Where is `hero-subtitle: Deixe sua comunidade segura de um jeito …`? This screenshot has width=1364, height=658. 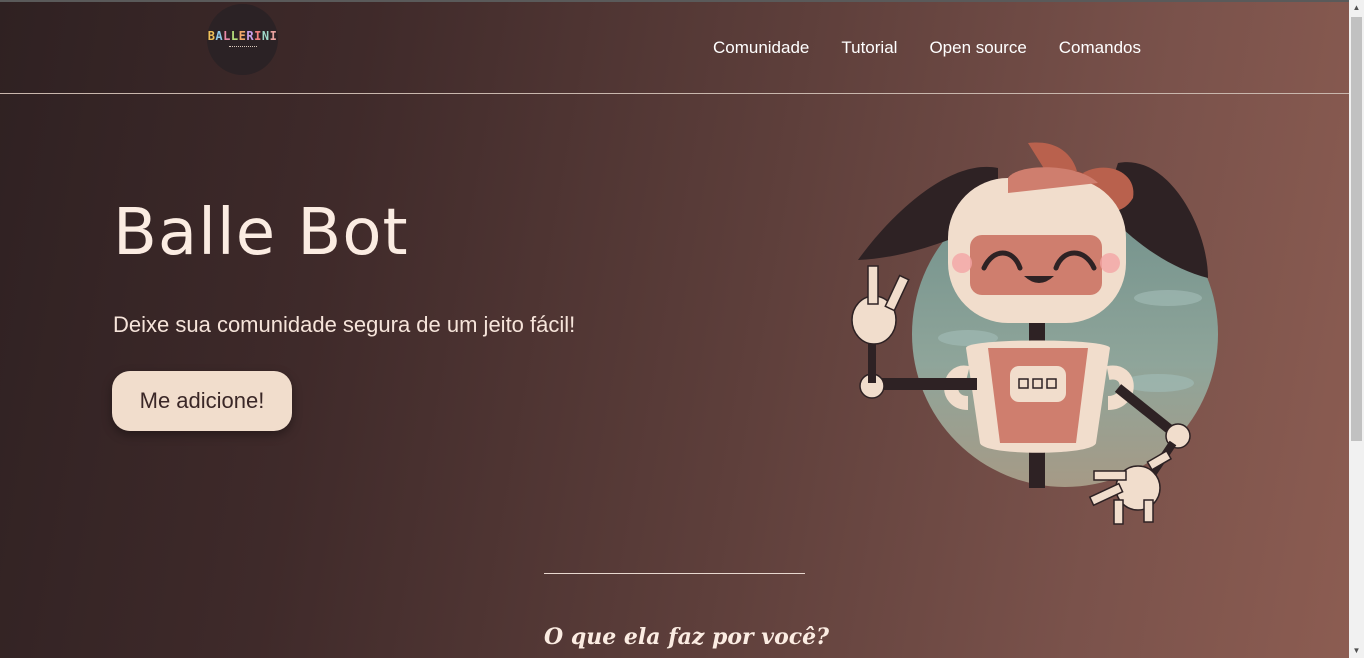
hero-subtitle: Deixe sua comunidade segura de um jeito … is located at coordinates (344, 324).